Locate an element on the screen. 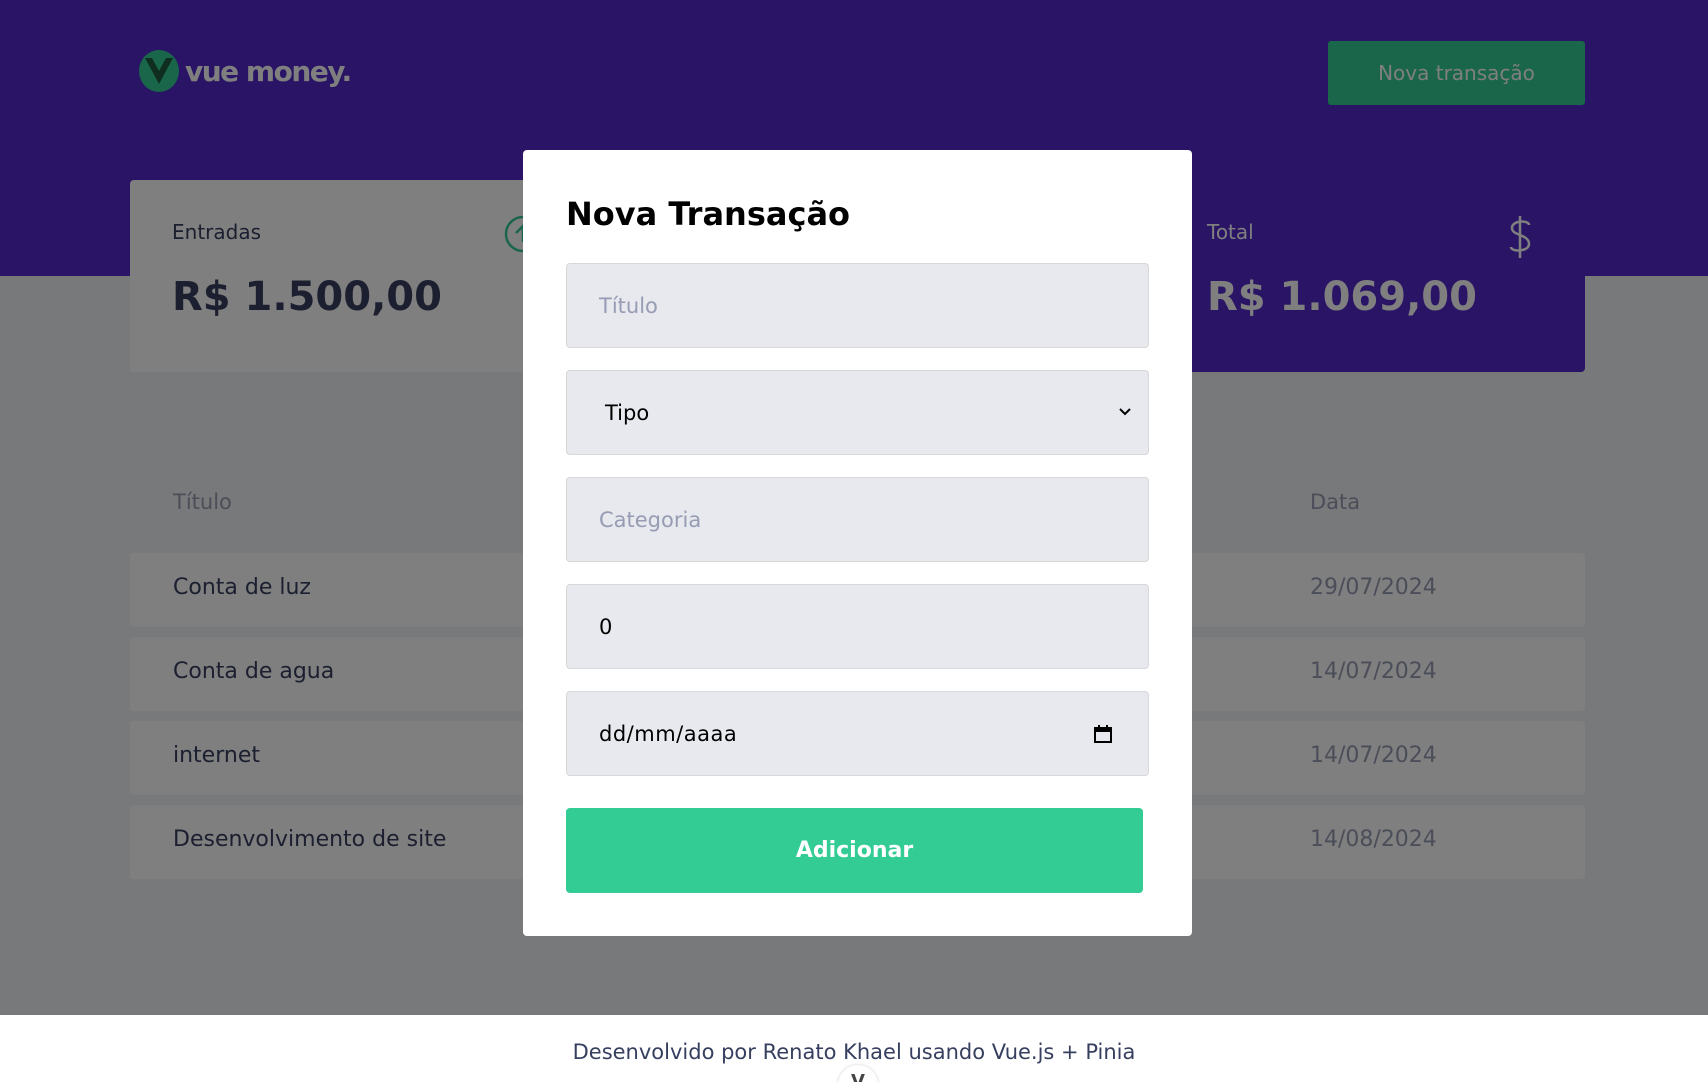  amount-input: 0 is located at coordinates (857, 626).